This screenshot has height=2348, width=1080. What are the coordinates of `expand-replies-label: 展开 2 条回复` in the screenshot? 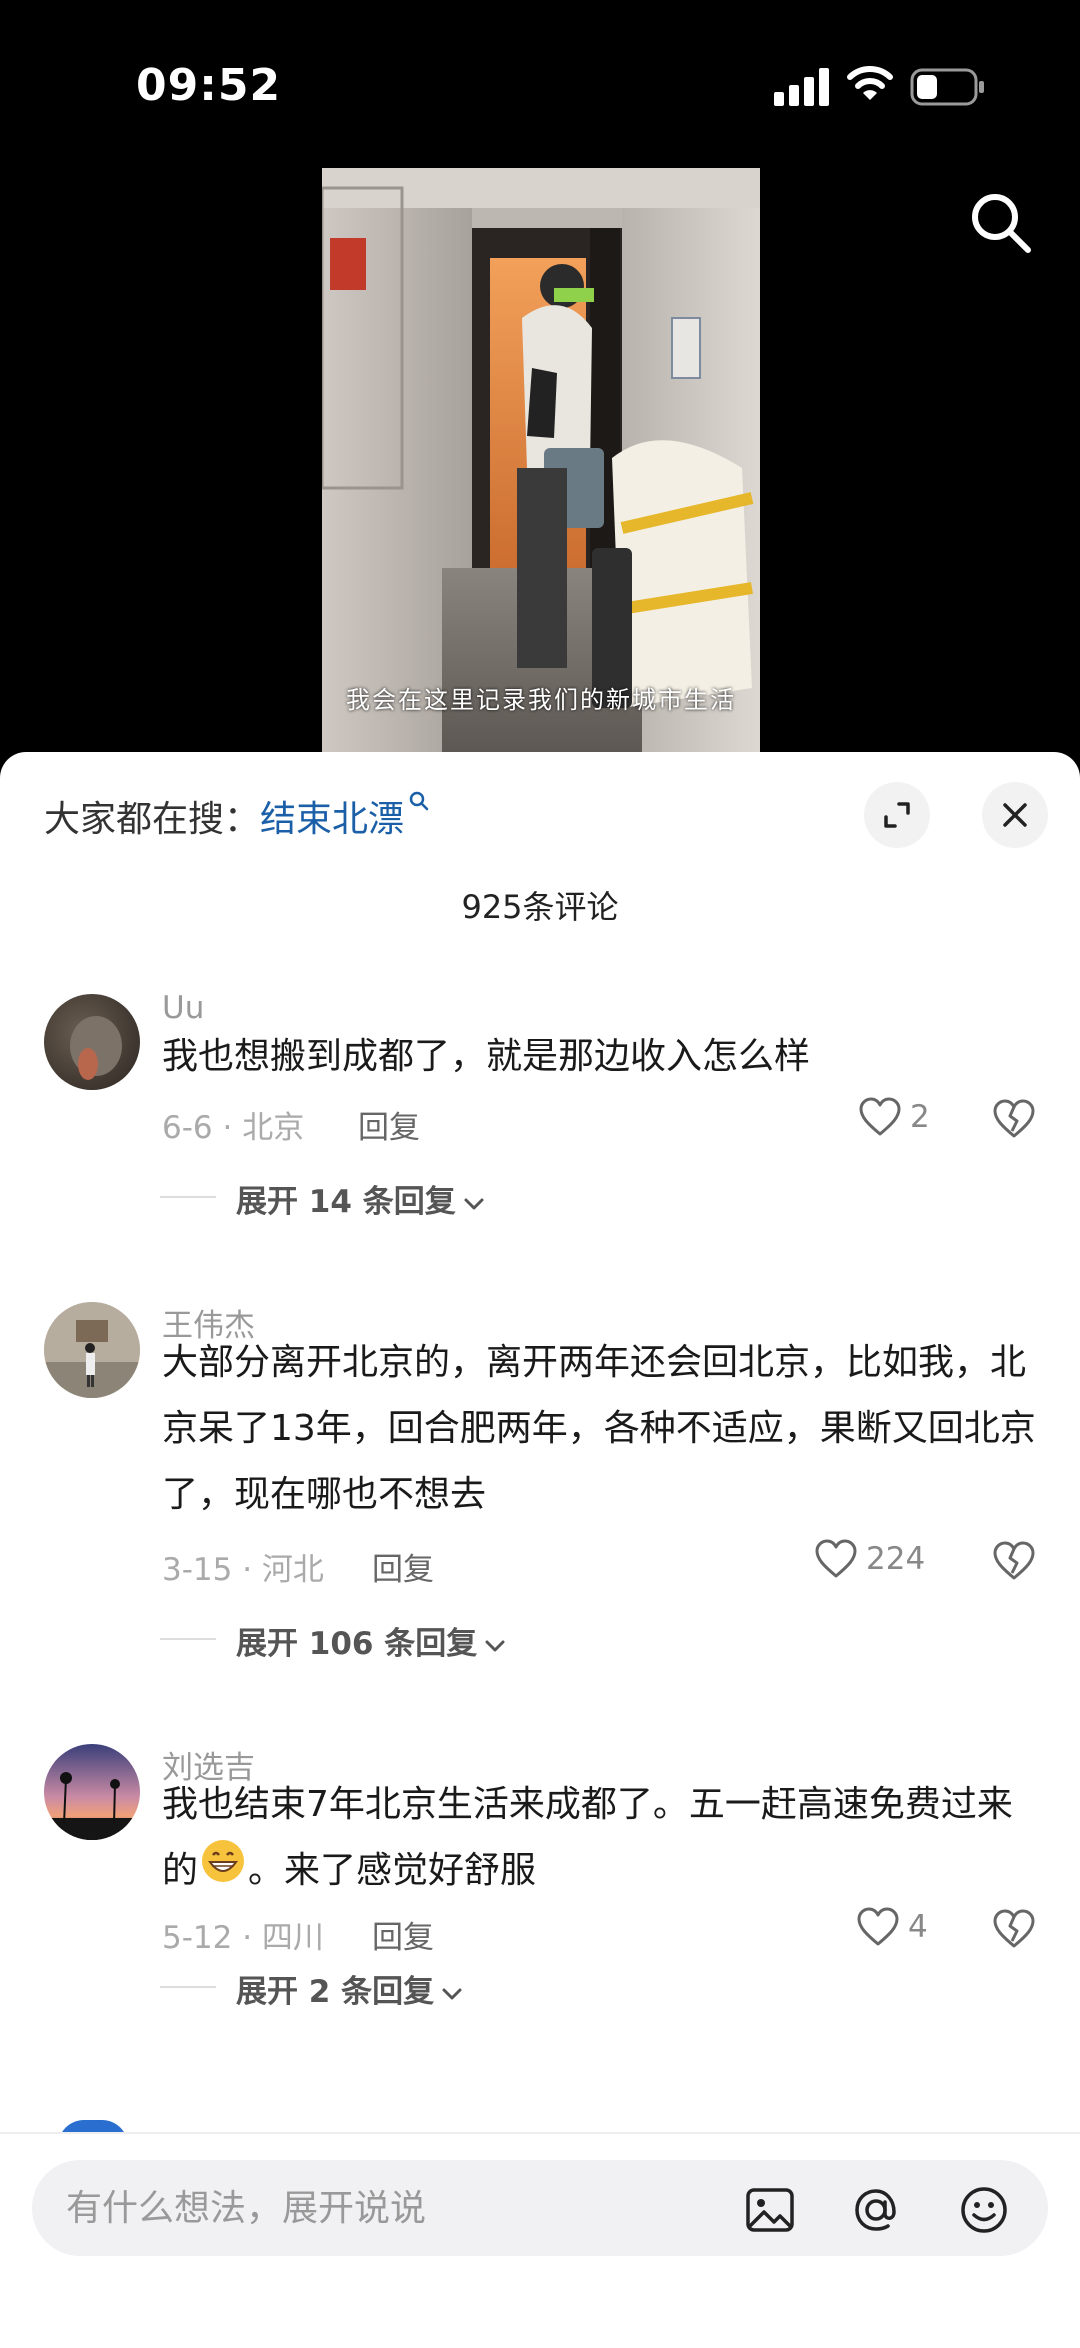 It's located at (335, 1992).